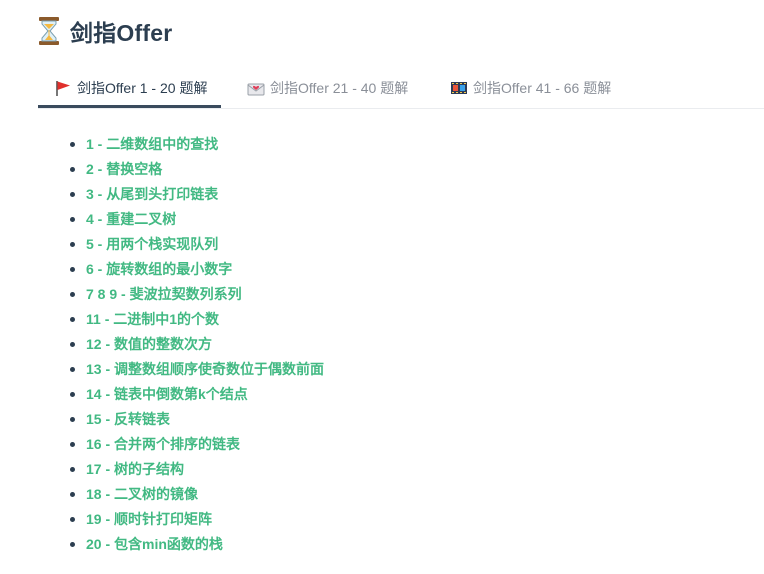 This screenshot has height=574, width=764. What do you see at coordinates (197, 294) in the screenshot?
I see `problem-link: 7 8 9 - 斐波拉契数列系列` at bounding box center [197, 294].